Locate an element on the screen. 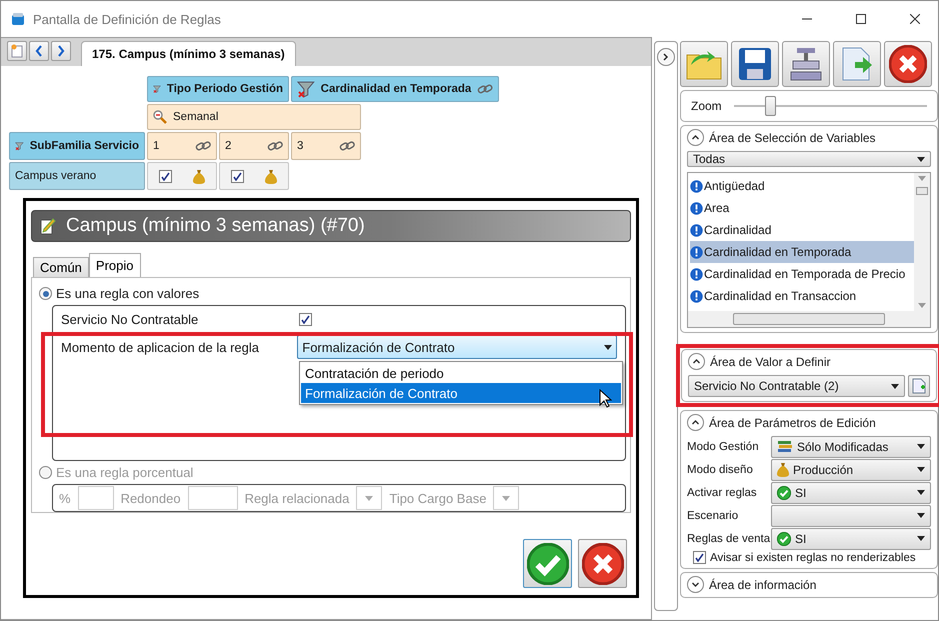  dropdown: Todas is located at coordinates (809, 159).